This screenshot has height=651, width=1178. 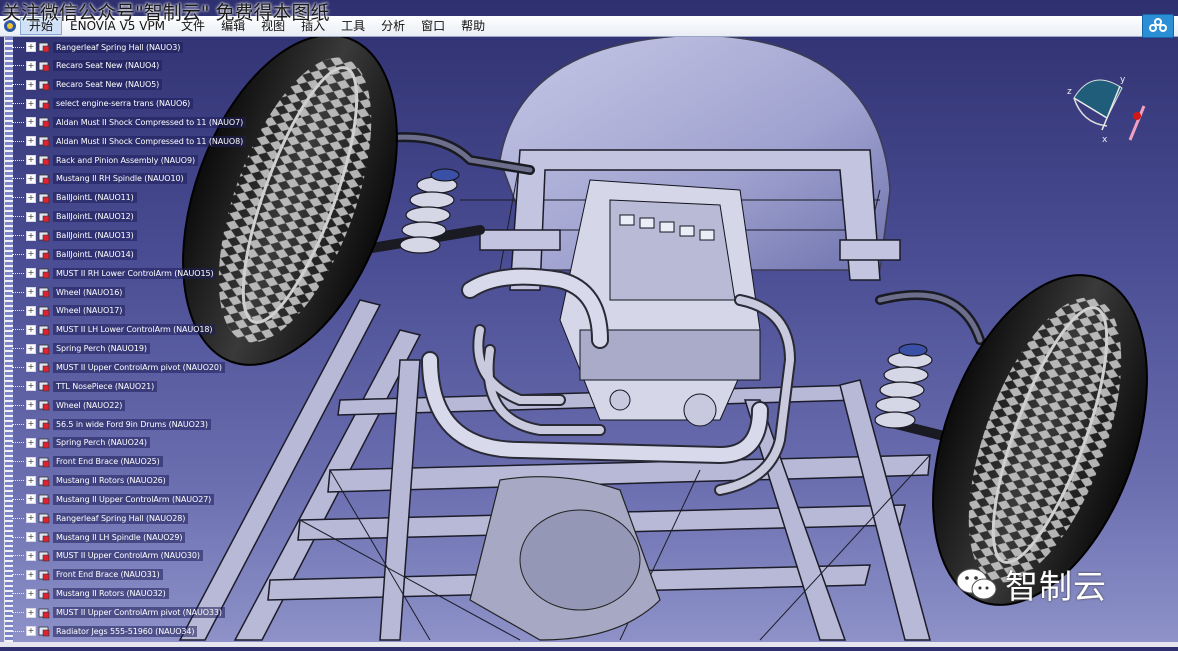 I want to click on tree-node-label: TTL NosePiece (NAUO21), so click(x=105, y=386).